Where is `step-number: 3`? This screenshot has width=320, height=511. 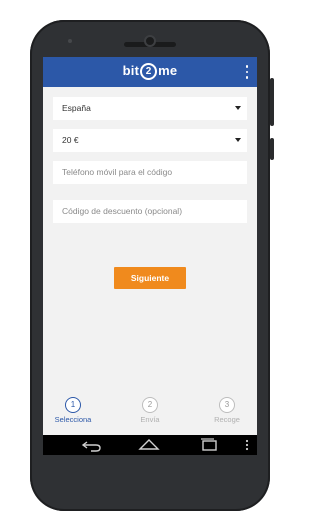
step-number: 3 is located at coordinates (227, 405).